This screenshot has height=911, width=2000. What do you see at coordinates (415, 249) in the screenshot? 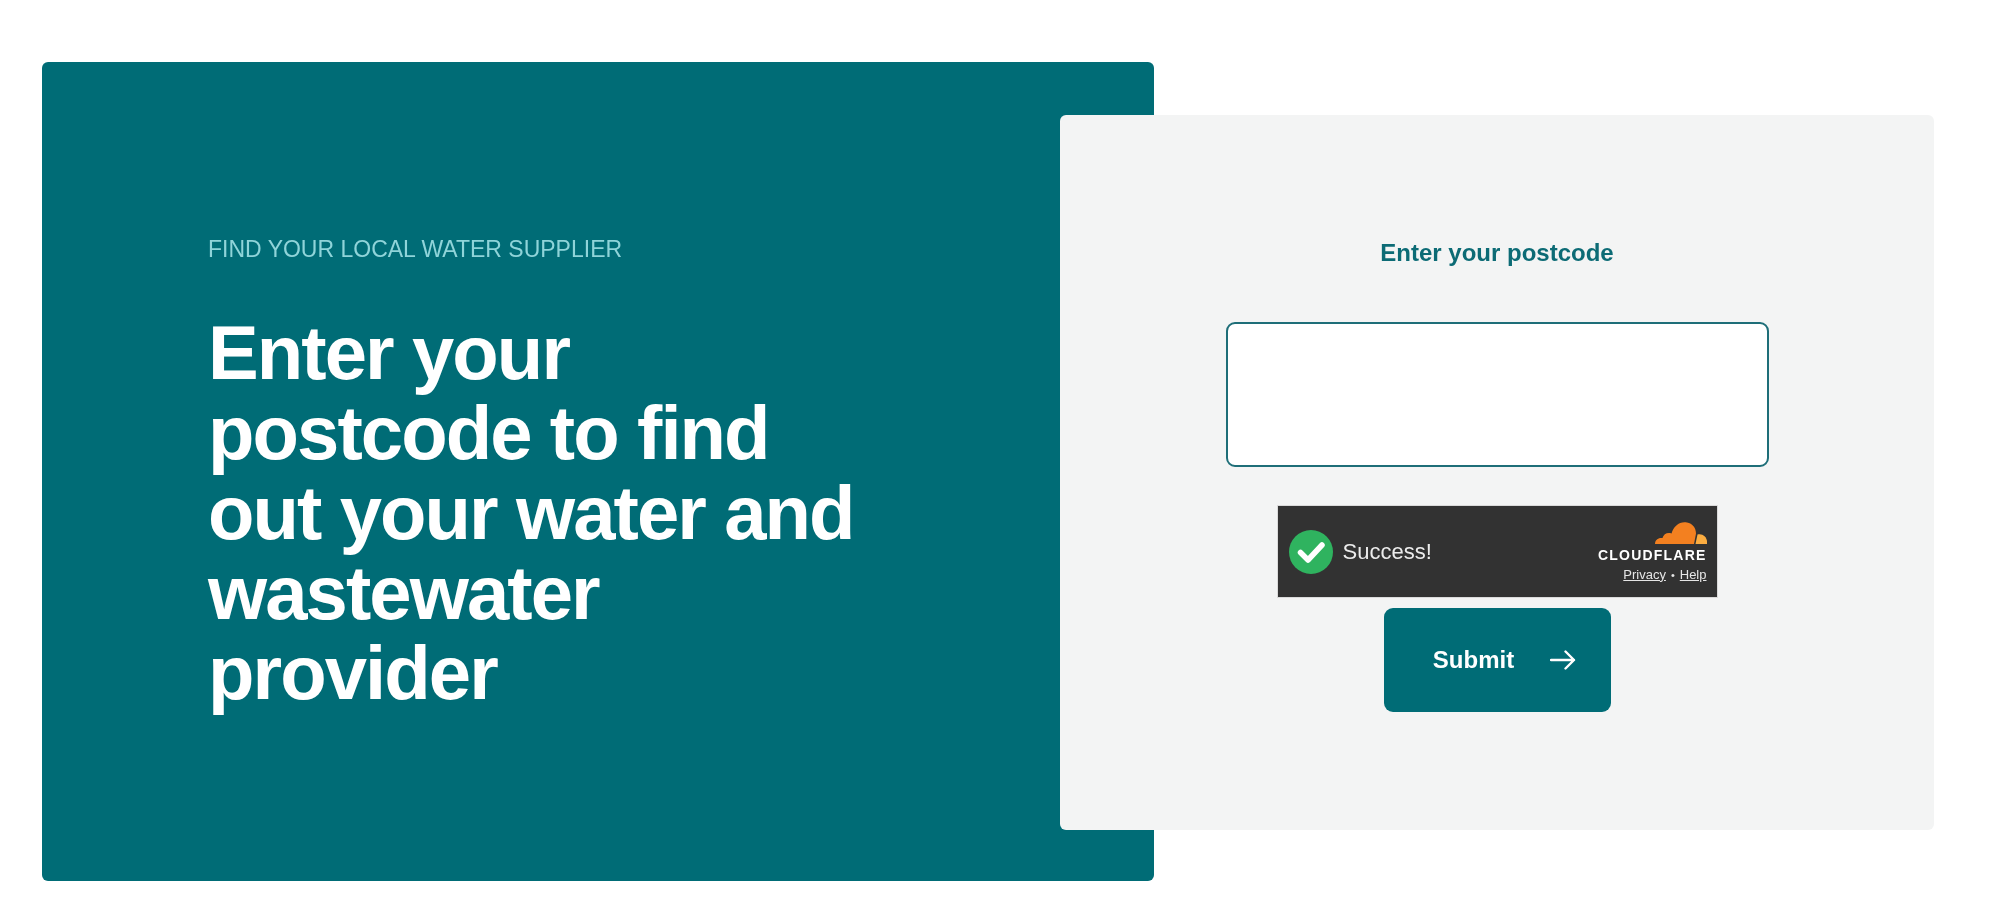
I see `eyebrow-text: FIND YOUR LOCAL WATER SUPPLIER` at bounding box center [415, 249].